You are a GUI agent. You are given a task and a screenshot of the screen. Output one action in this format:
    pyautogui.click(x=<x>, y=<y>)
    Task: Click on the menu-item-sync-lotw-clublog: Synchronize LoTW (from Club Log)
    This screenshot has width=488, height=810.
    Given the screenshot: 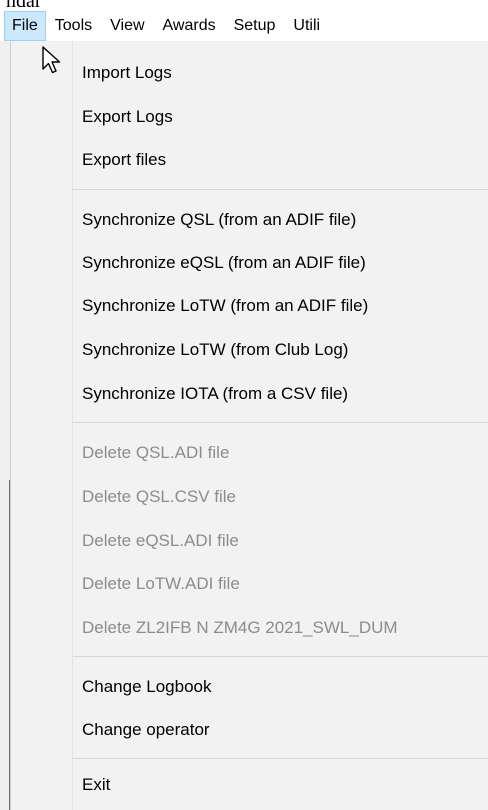 What is the action you would take?
    pyautogui.click(x=249, y=350)
    